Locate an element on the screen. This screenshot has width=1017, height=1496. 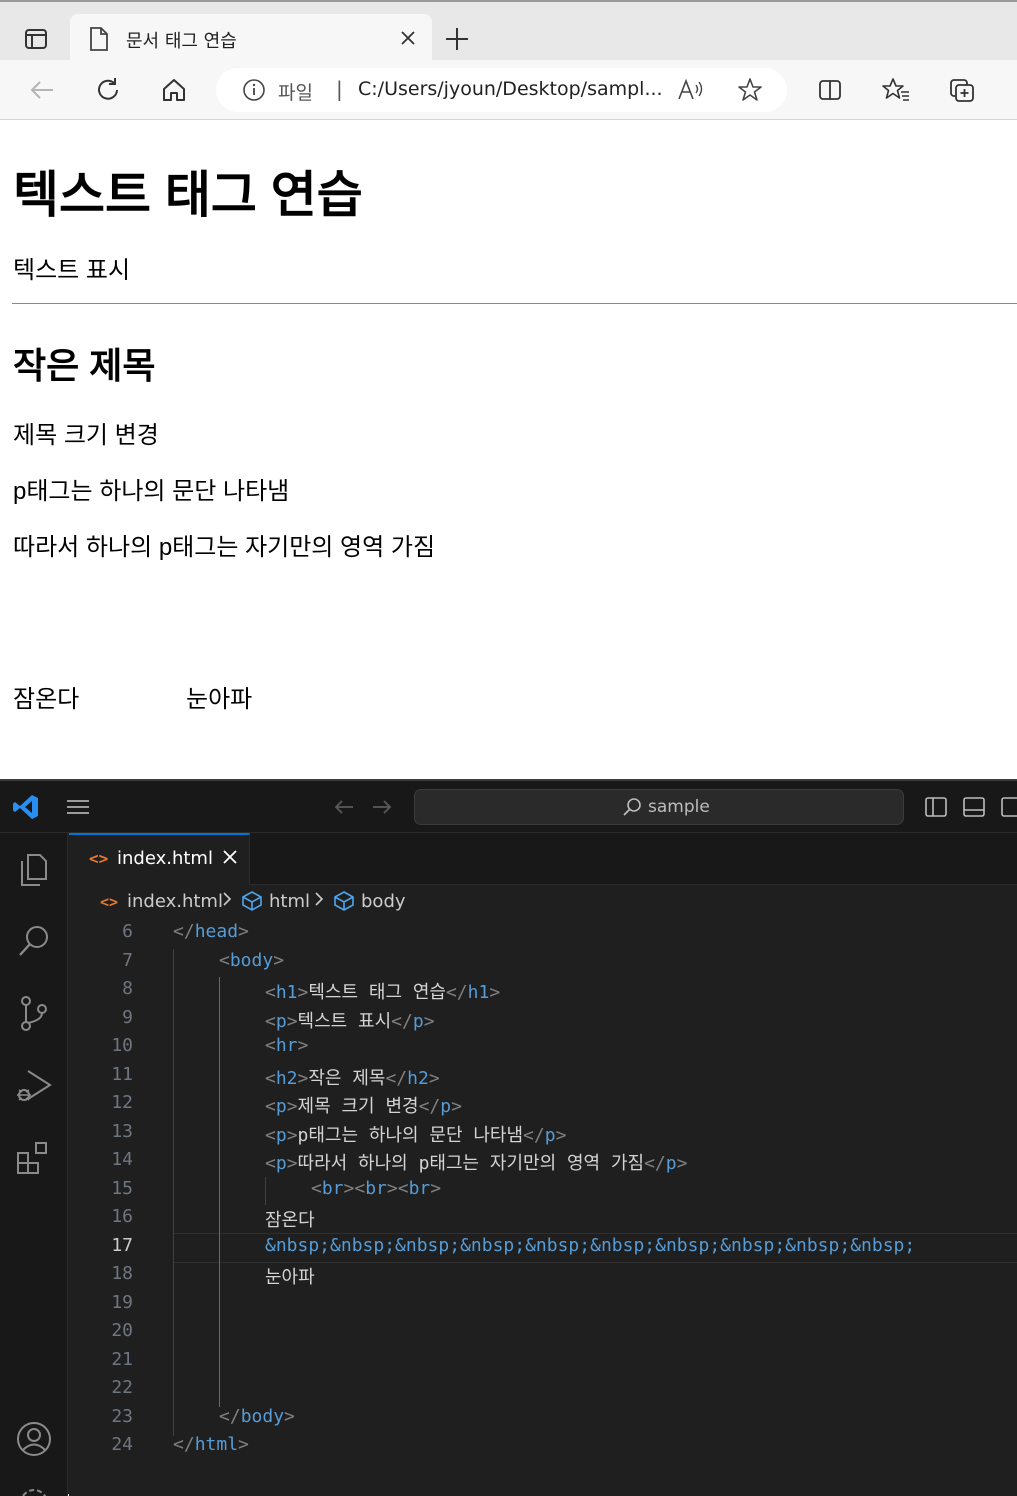
settings-gear-icon is located at coordinates (34, 1489).